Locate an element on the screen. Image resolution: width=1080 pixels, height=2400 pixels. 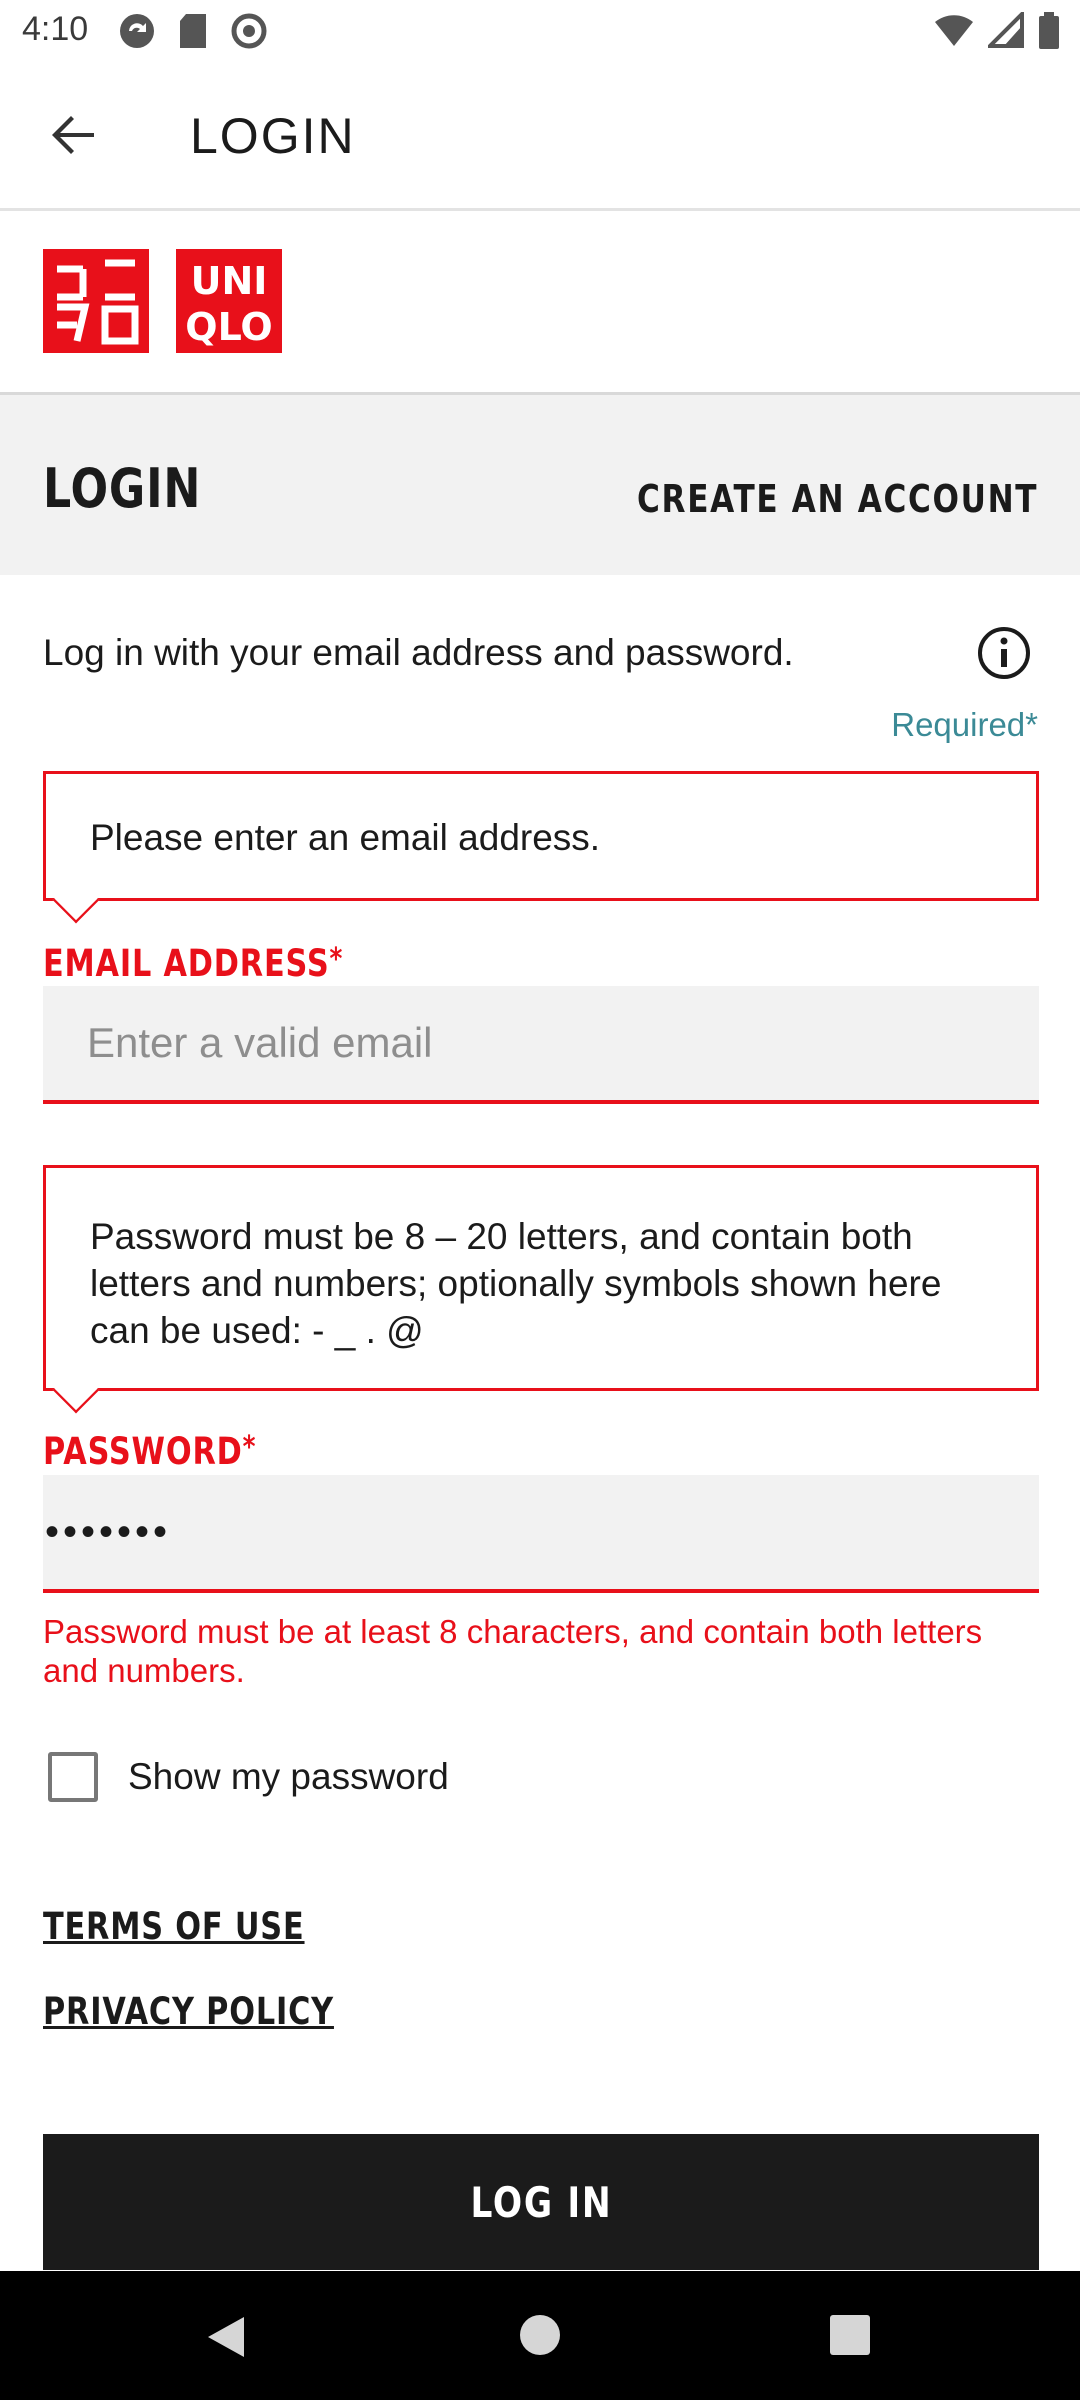
email-tooltip-text: Please enter an email address. is located at coordinates (345, 837).